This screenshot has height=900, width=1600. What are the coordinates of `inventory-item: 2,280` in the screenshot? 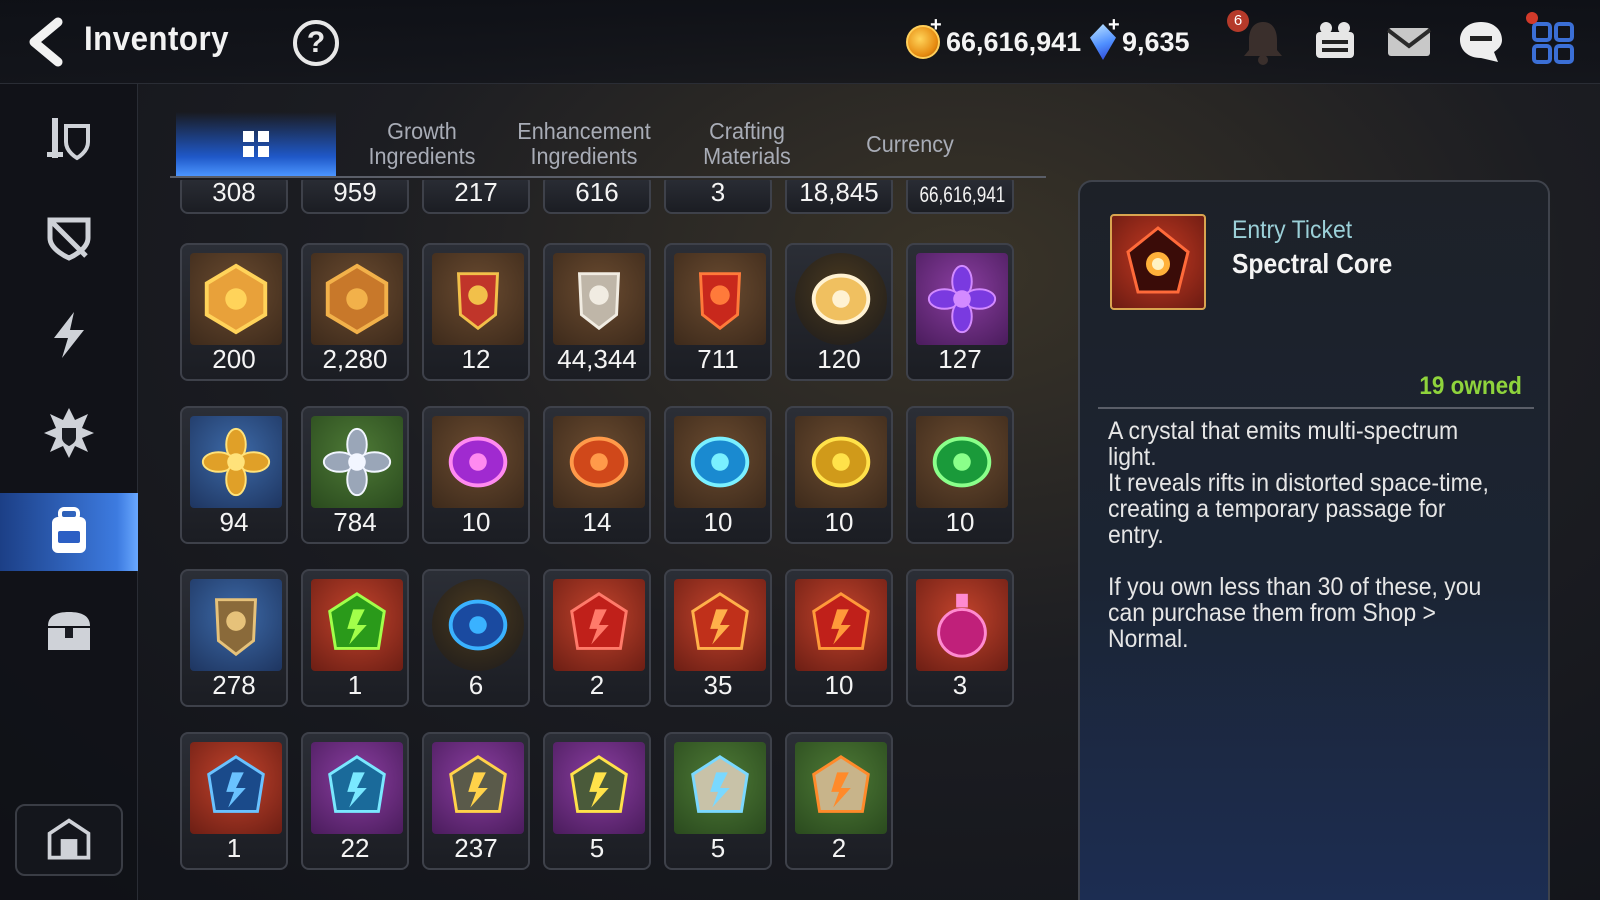 It's located at (355, 312).